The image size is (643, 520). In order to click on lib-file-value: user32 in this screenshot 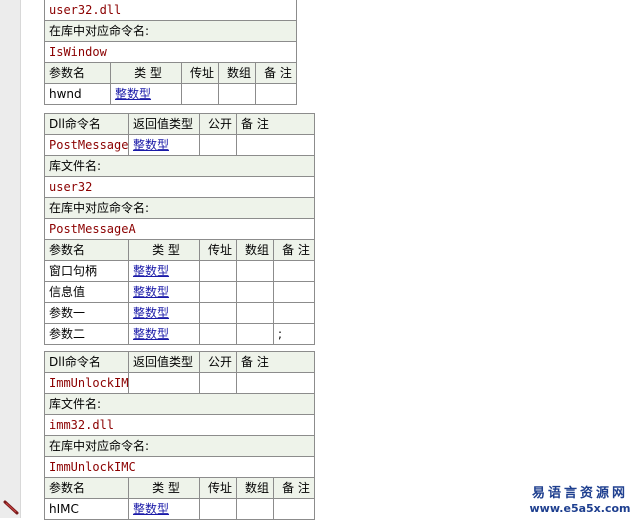, I will do `click(179, 187)`.